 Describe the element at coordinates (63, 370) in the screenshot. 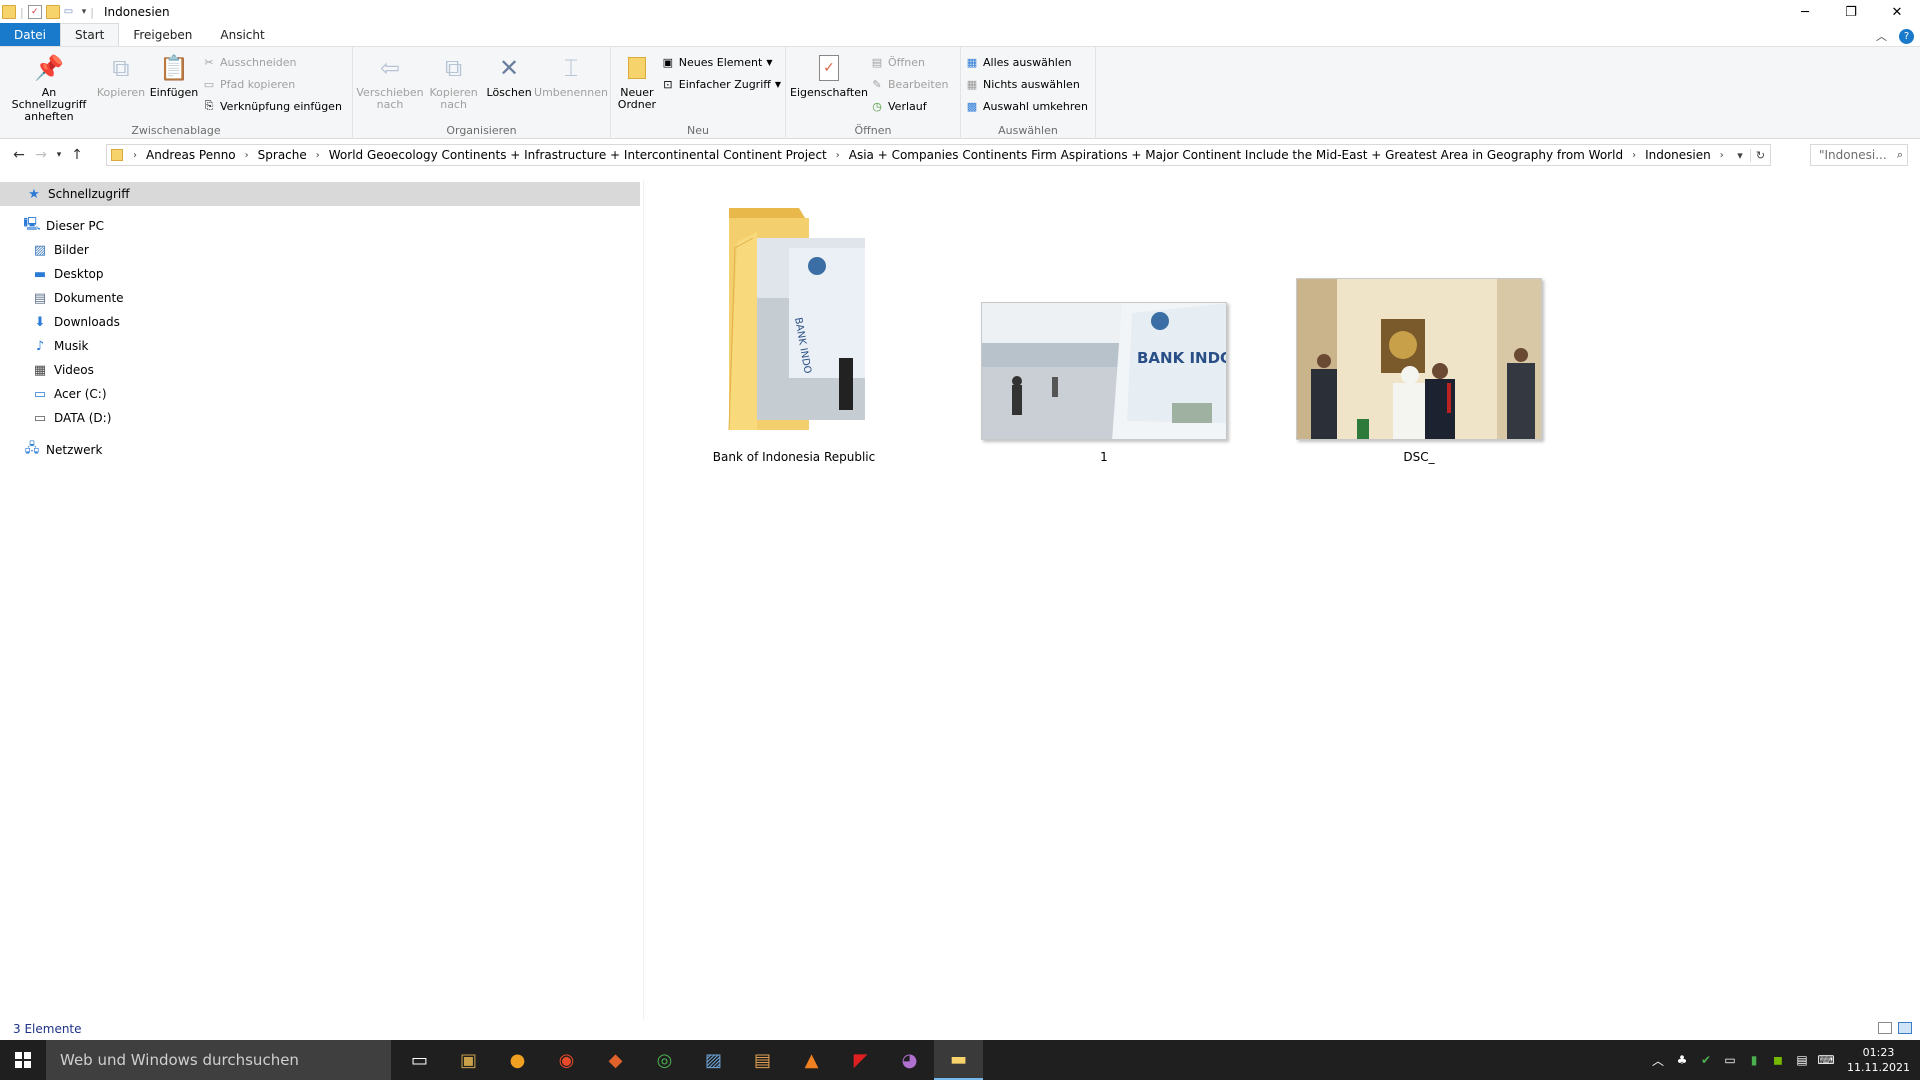

I see `nav-item-videos: ▦ Videos` at that location.